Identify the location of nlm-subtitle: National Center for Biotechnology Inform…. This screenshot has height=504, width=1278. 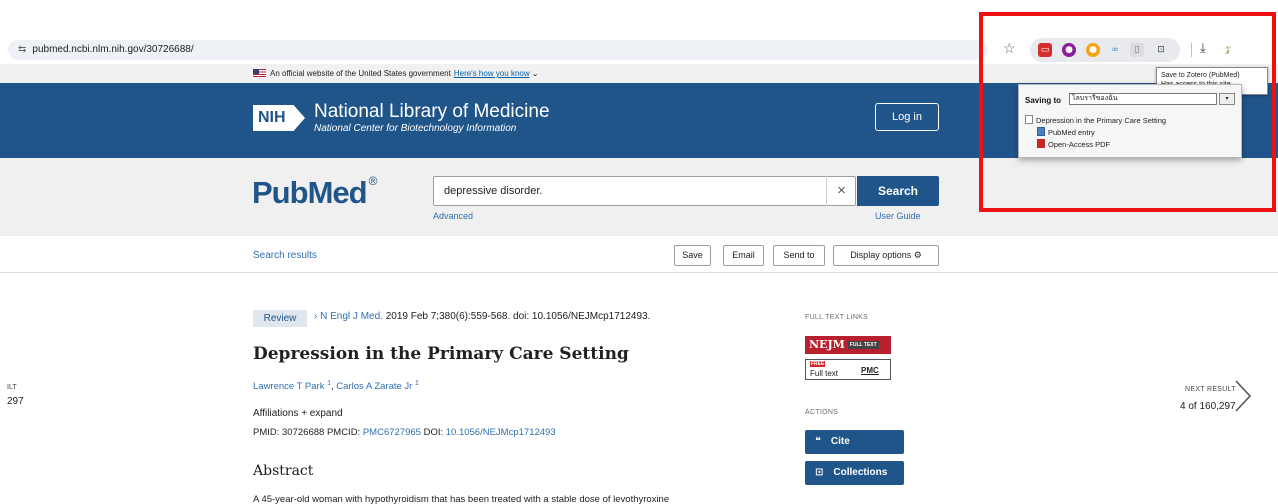
(415, 128).